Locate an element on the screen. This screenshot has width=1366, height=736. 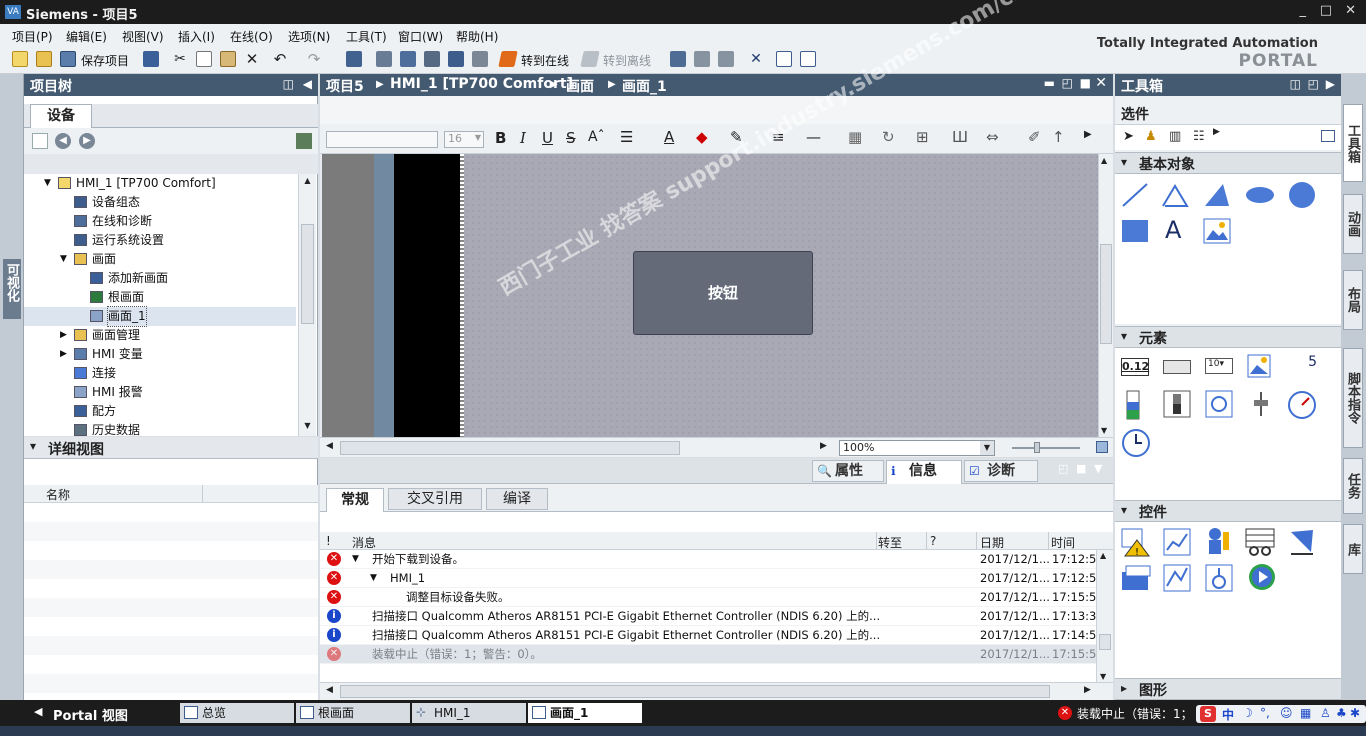
view-toggle-icon is located at coordinates (1328, 136).